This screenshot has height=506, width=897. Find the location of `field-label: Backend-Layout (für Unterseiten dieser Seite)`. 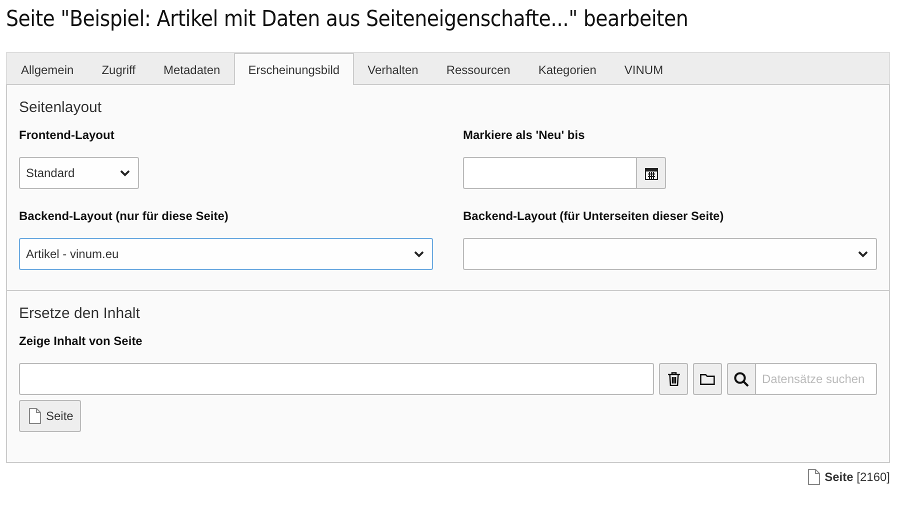

field-label: Backend-Layout (für Unterseiten dieser Seite) is located at coordinates (594, 216).